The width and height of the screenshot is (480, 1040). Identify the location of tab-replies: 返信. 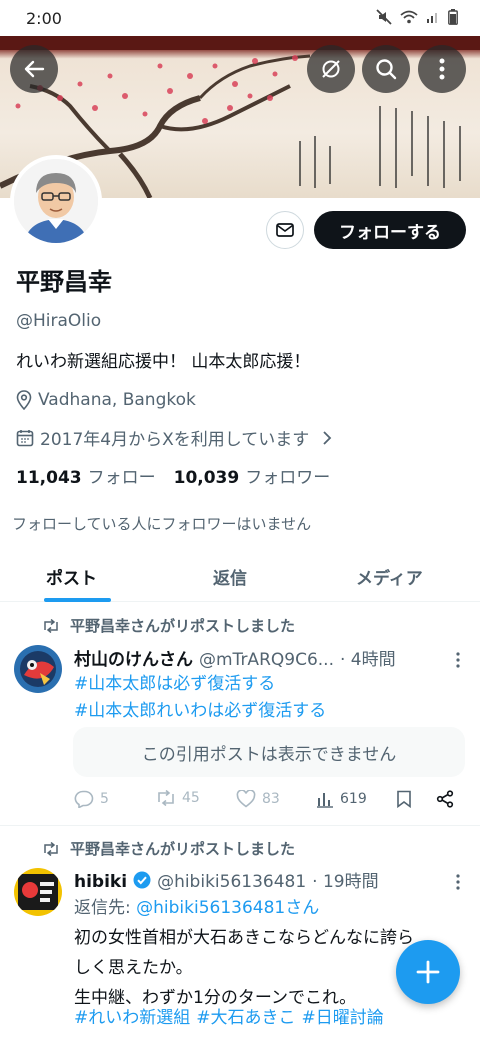
(230, 576).